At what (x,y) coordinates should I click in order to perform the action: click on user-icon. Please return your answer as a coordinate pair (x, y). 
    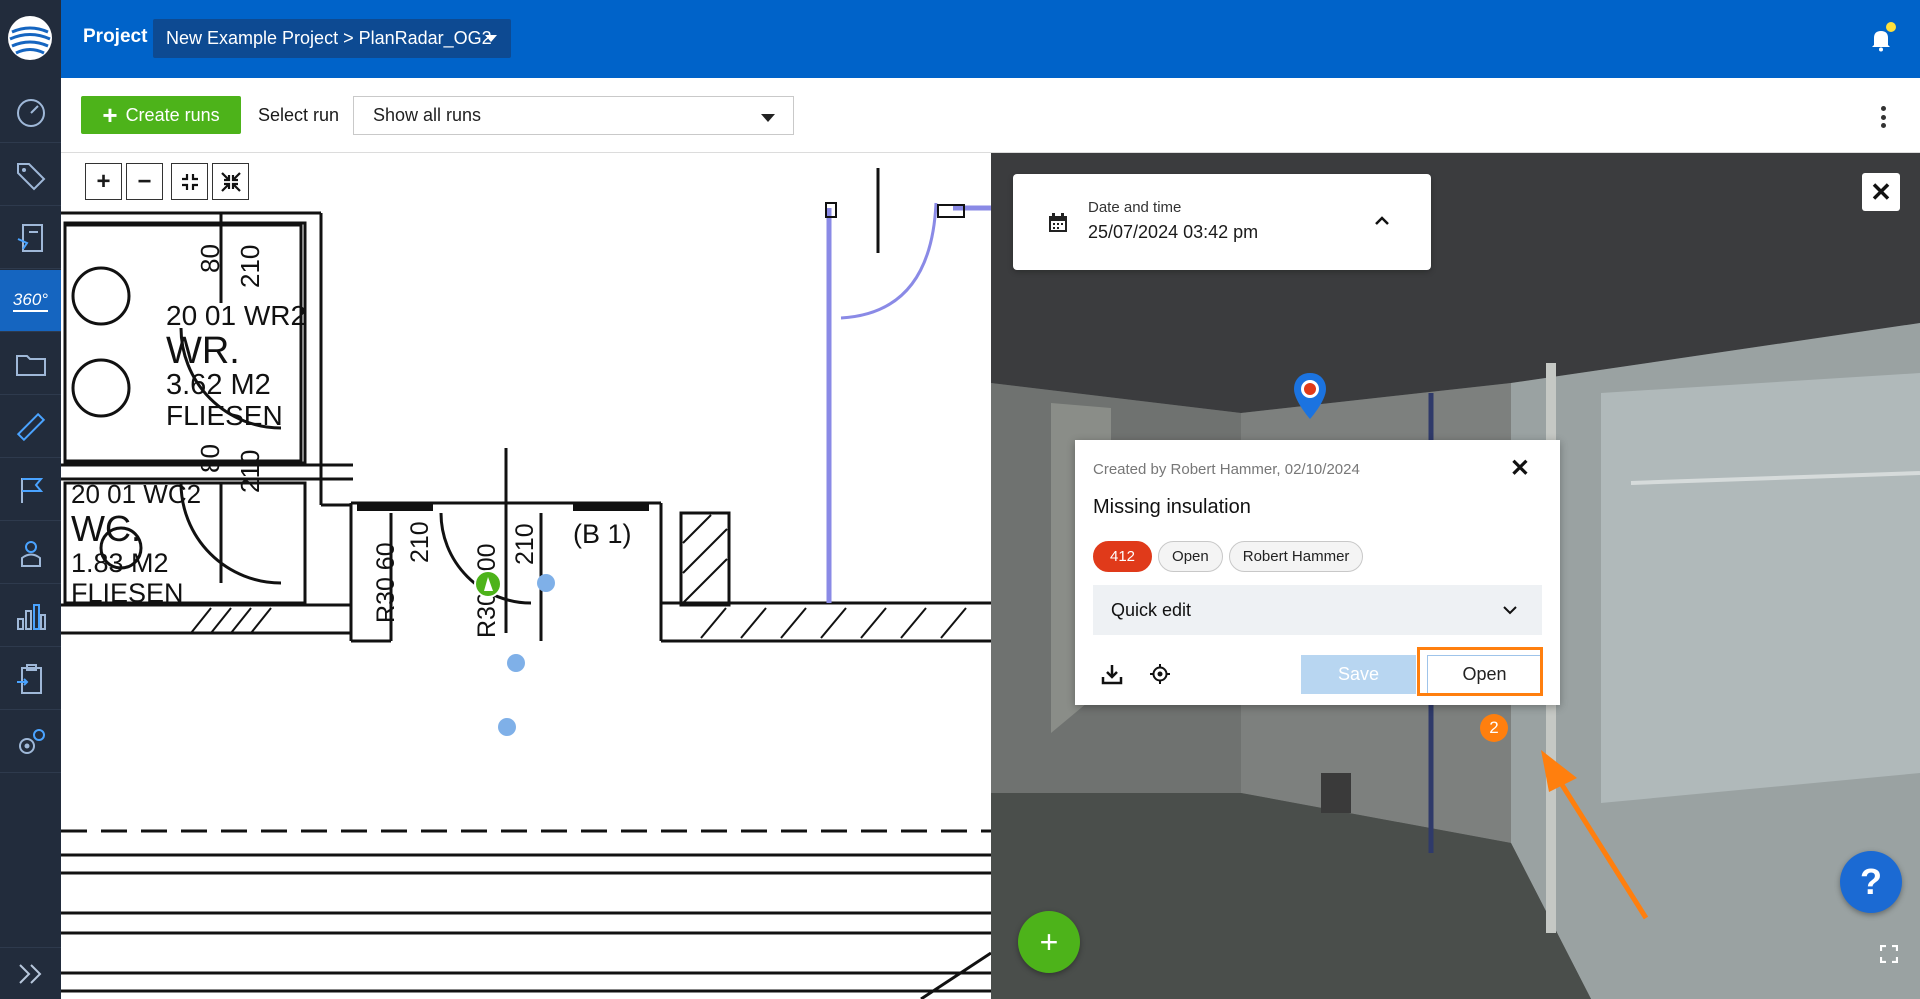
    Looking at the image, I should click on (30, 553).